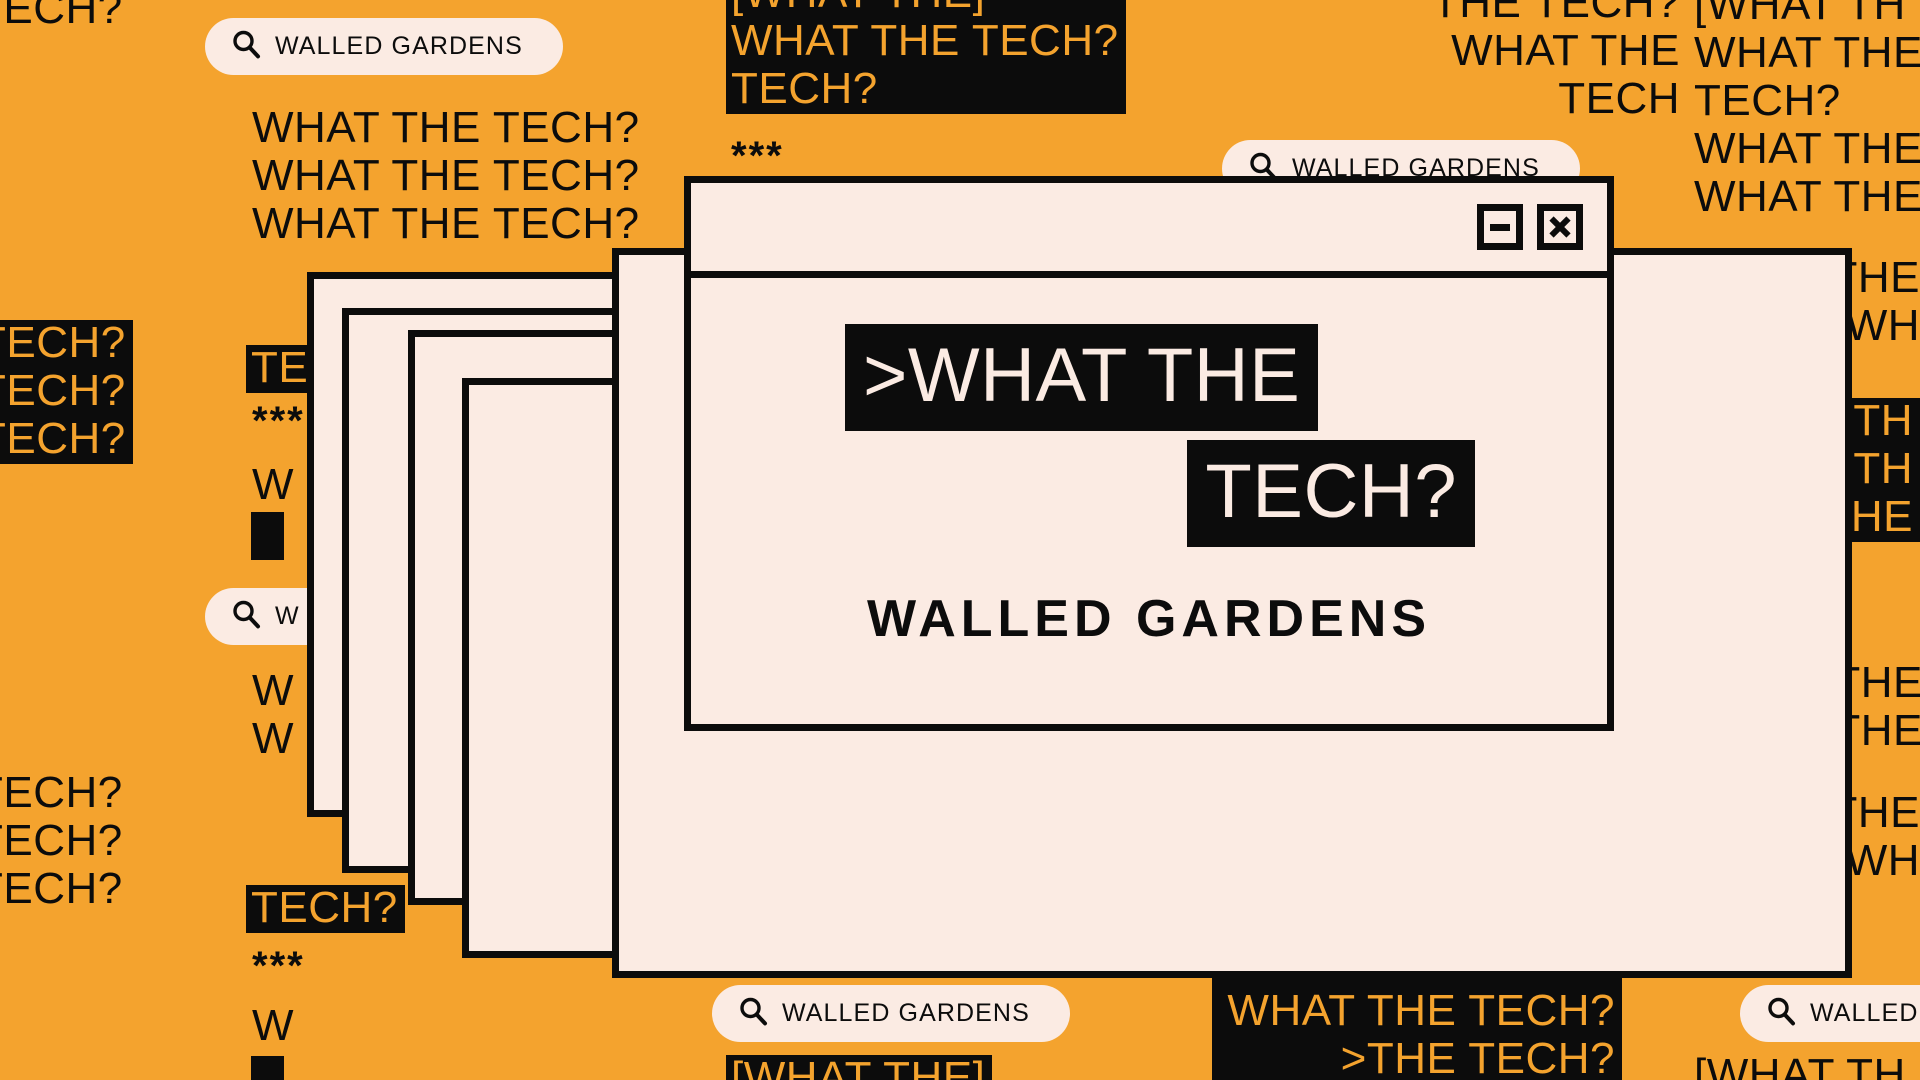  I want to click on search-pill-label: WALLED, so click(1864, 1013).